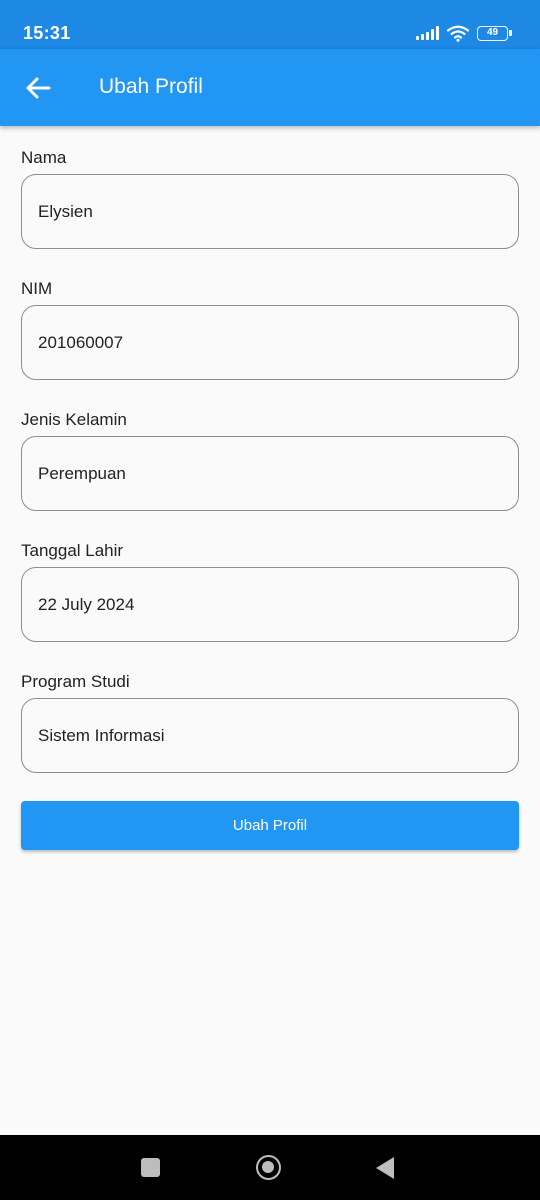 The width and height of the screenshot is (540, 1200). Describe the element at coordinates (270, 604) in the screenshot. I see `tanggal-lahir-input: 22 July 2024` at that location.